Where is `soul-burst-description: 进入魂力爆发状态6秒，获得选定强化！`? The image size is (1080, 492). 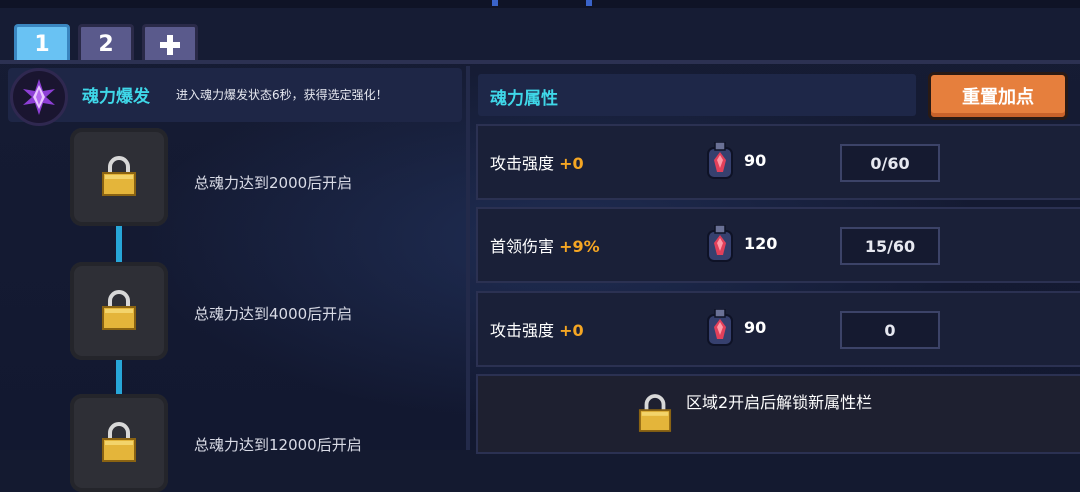 soul-burst-description: 进入魂力爆发状态6秒，获得选定强化！ is located at coordinates (282, 95).